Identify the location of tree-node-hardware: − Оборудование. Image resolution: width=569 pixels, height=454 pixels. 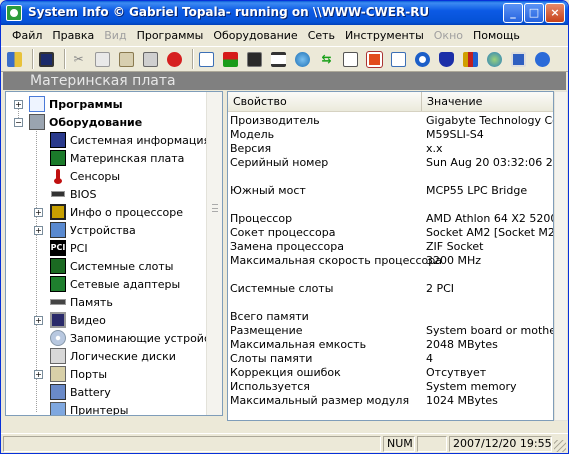
(78, 122).